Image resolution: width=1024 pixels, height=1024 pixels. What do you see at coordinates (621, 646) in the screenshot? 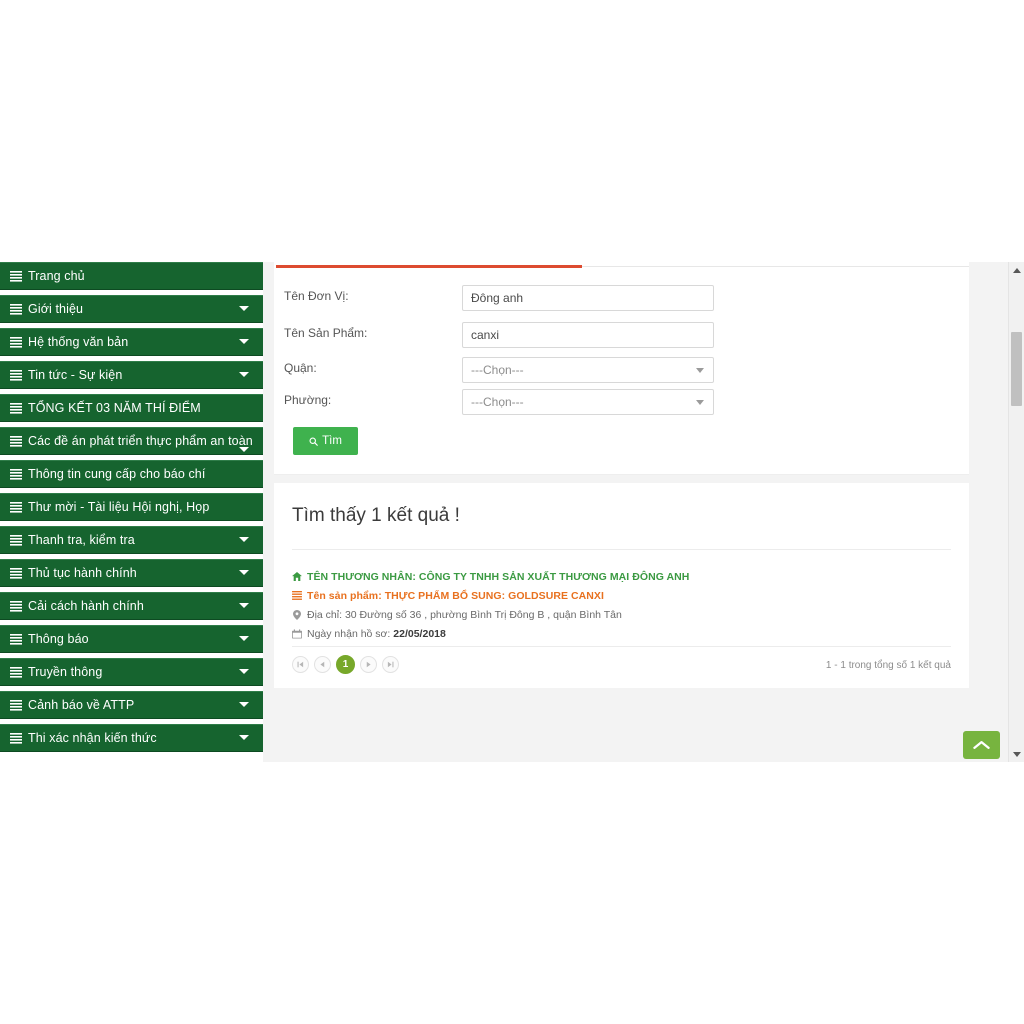
I see `pager-divider` at bounding box center [621, 646].